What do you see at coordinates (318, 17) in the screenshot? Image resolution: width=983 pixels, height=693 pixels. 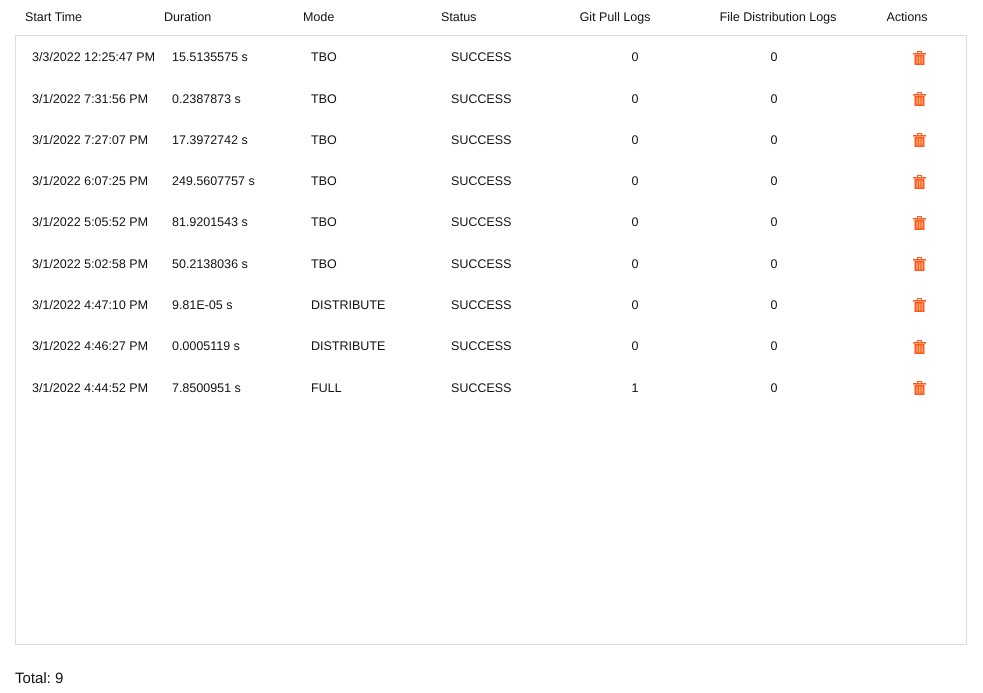 I see `column-header: Mode` at bounding box center [318, 17].